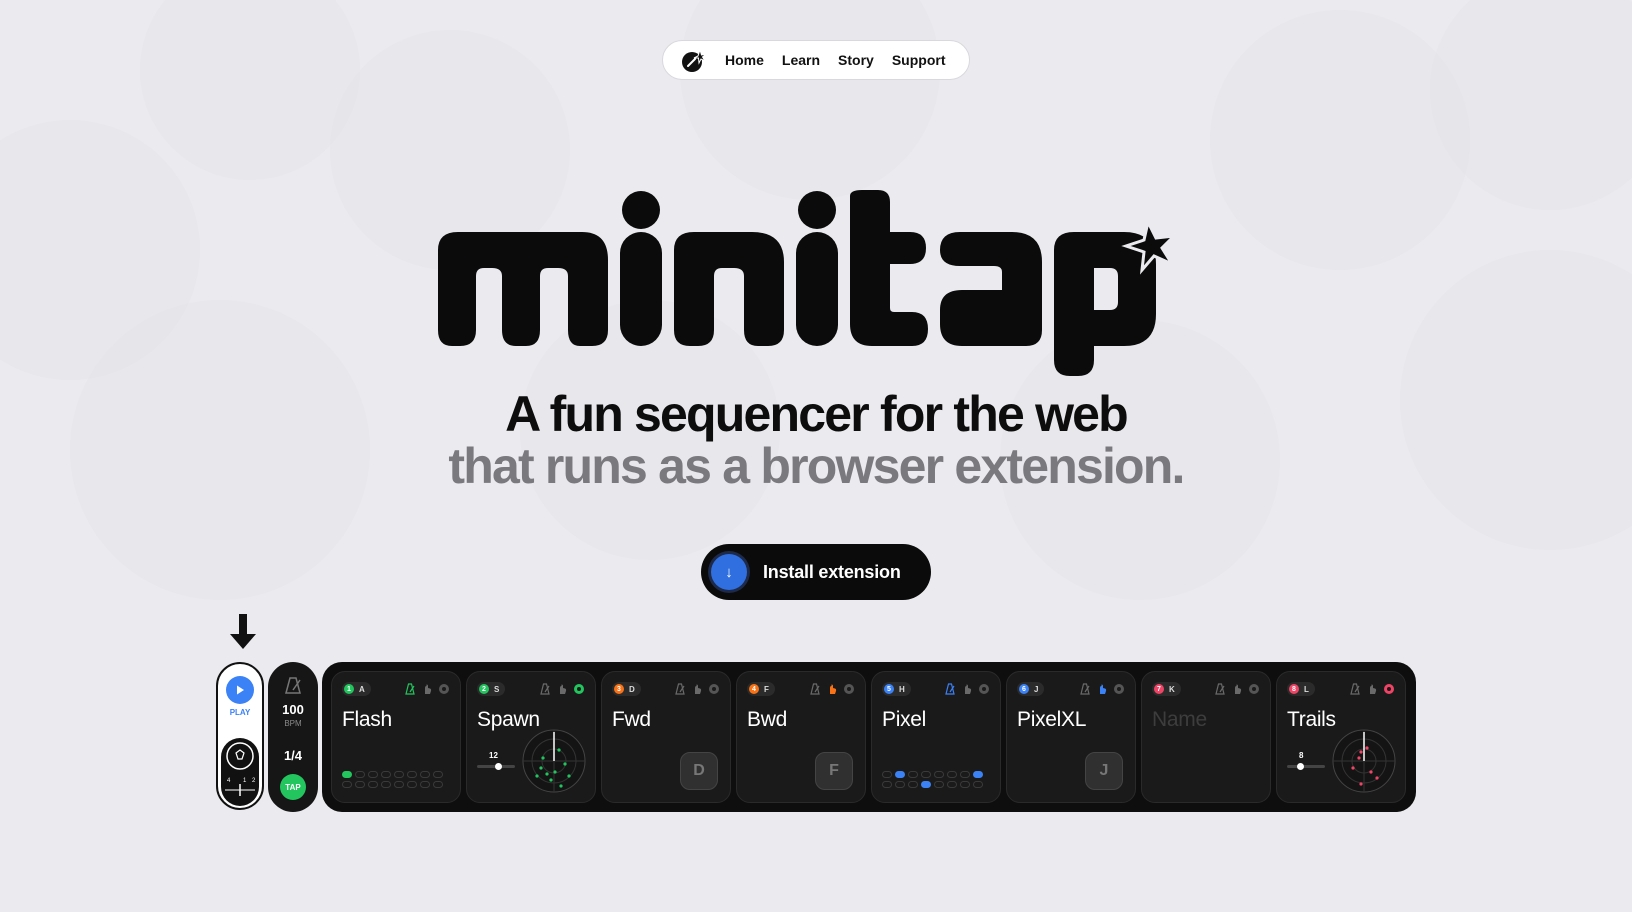 The height and width of the screenshot is (912, 1632). I want to click on play-icon, so click(240, 690).